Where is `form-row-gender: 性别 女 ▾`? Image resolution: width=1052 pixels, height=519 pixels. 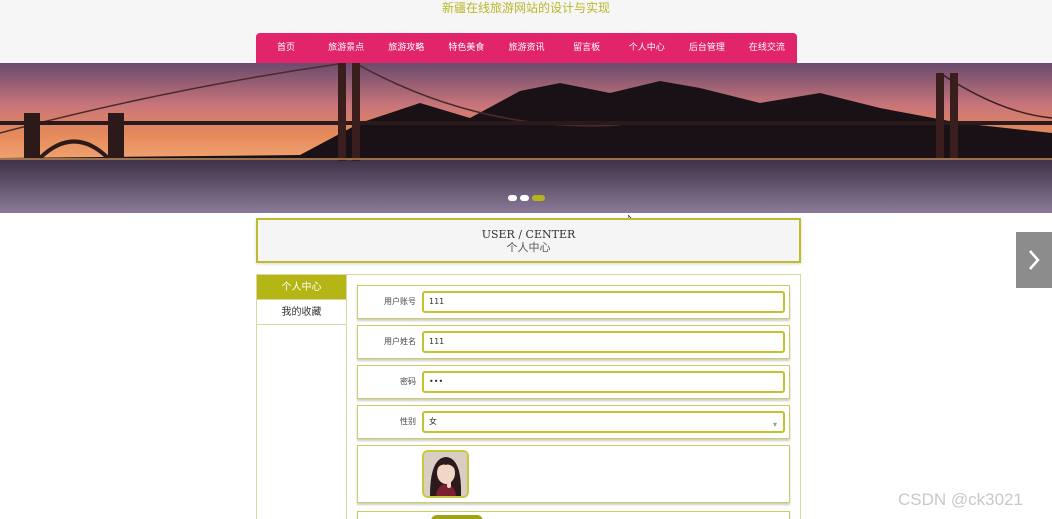
form-row-gender: 性别 女 ▾ is located at coordinates (573, 422).